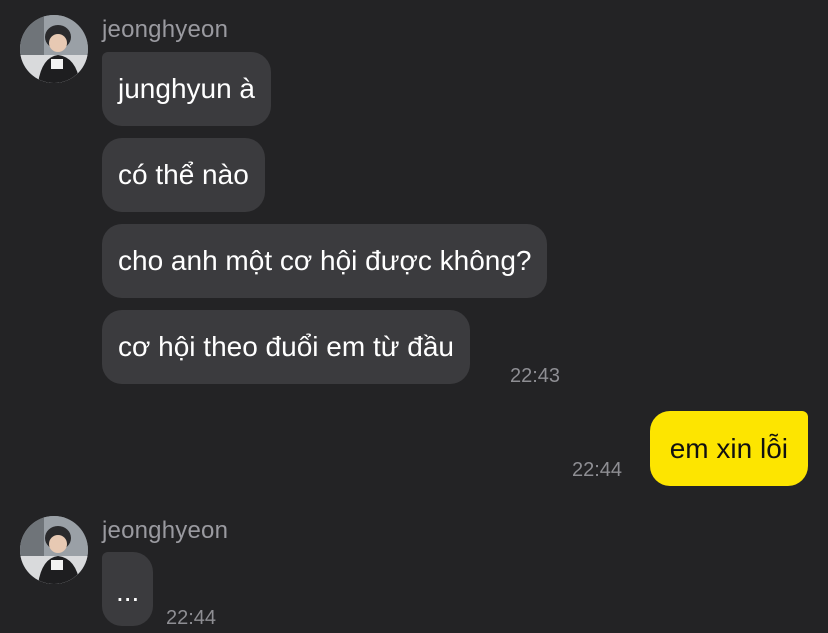  Describe the element at coordinates (187, 89) in the screenshot. I see `message-bubble-incoming: junghyun à` at that location.